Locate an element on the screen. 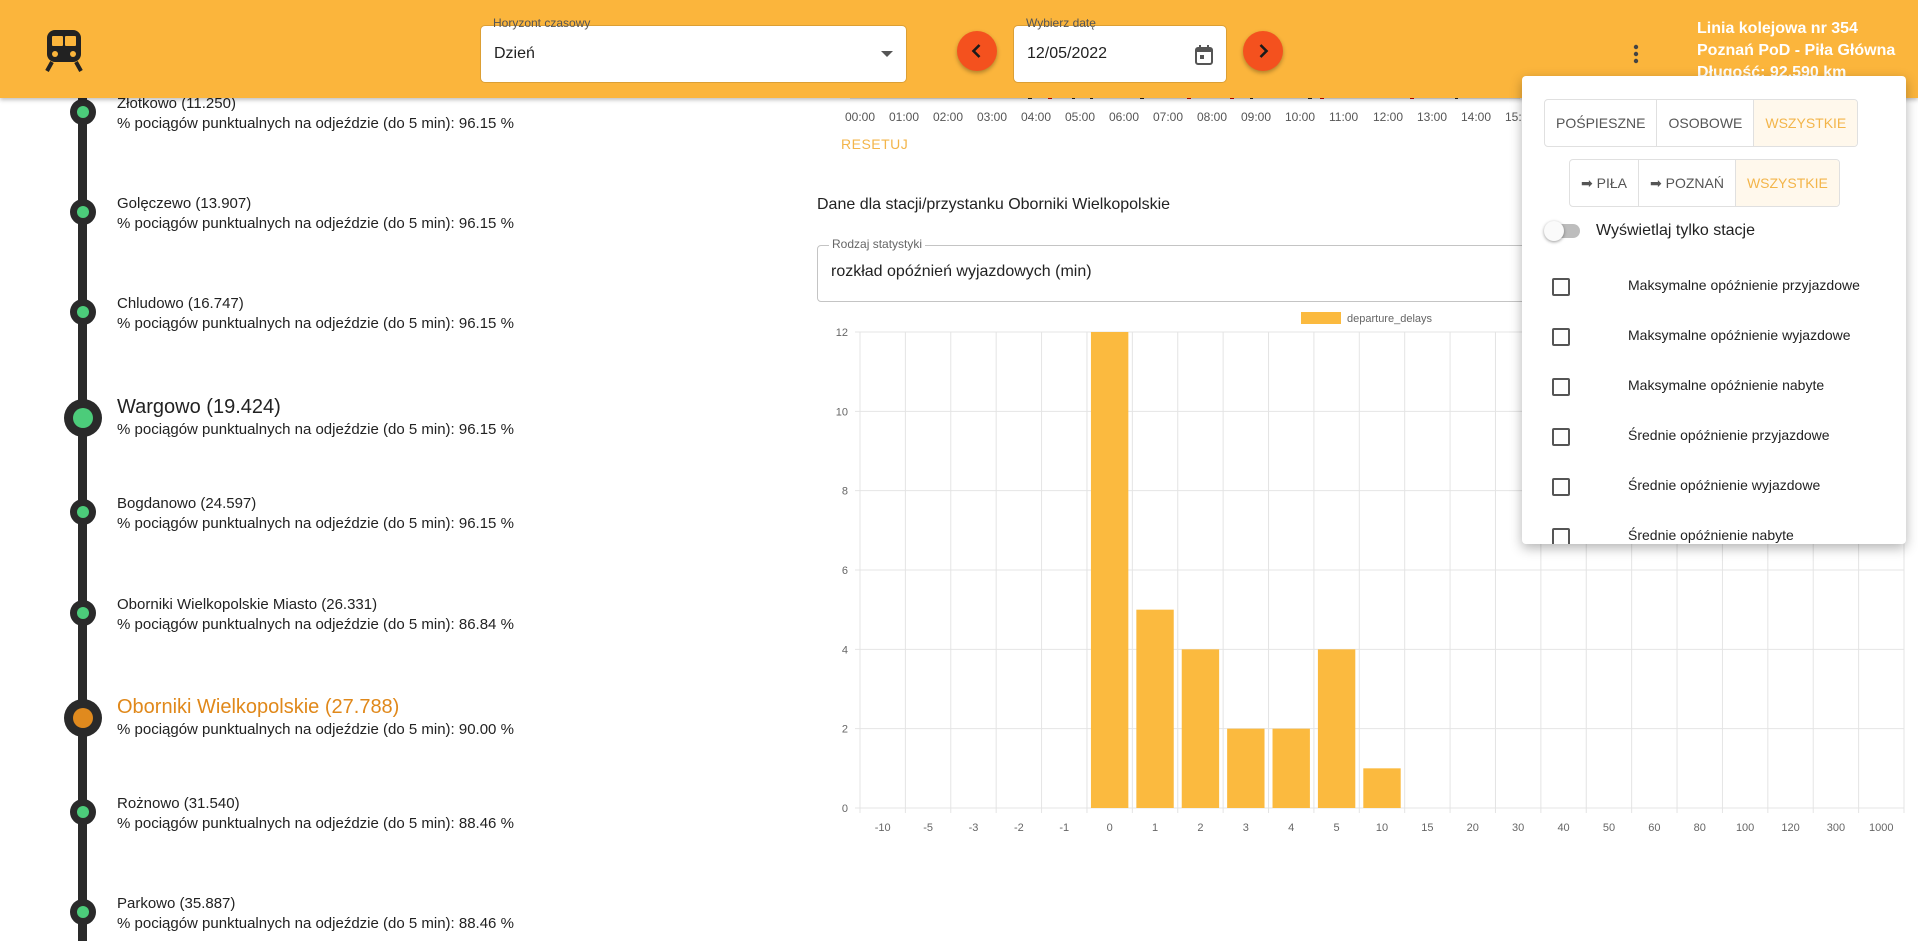 This screenshot has width=1918, height=941. statistic-type-value: rozkład opóźnień wyjazdowych (min) is located at coordinates (961, 271).